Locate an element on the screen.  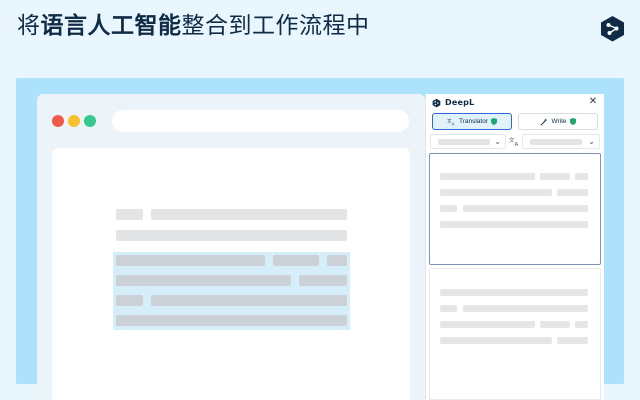
magic-pen-icon is located at coordinates (544, 121).